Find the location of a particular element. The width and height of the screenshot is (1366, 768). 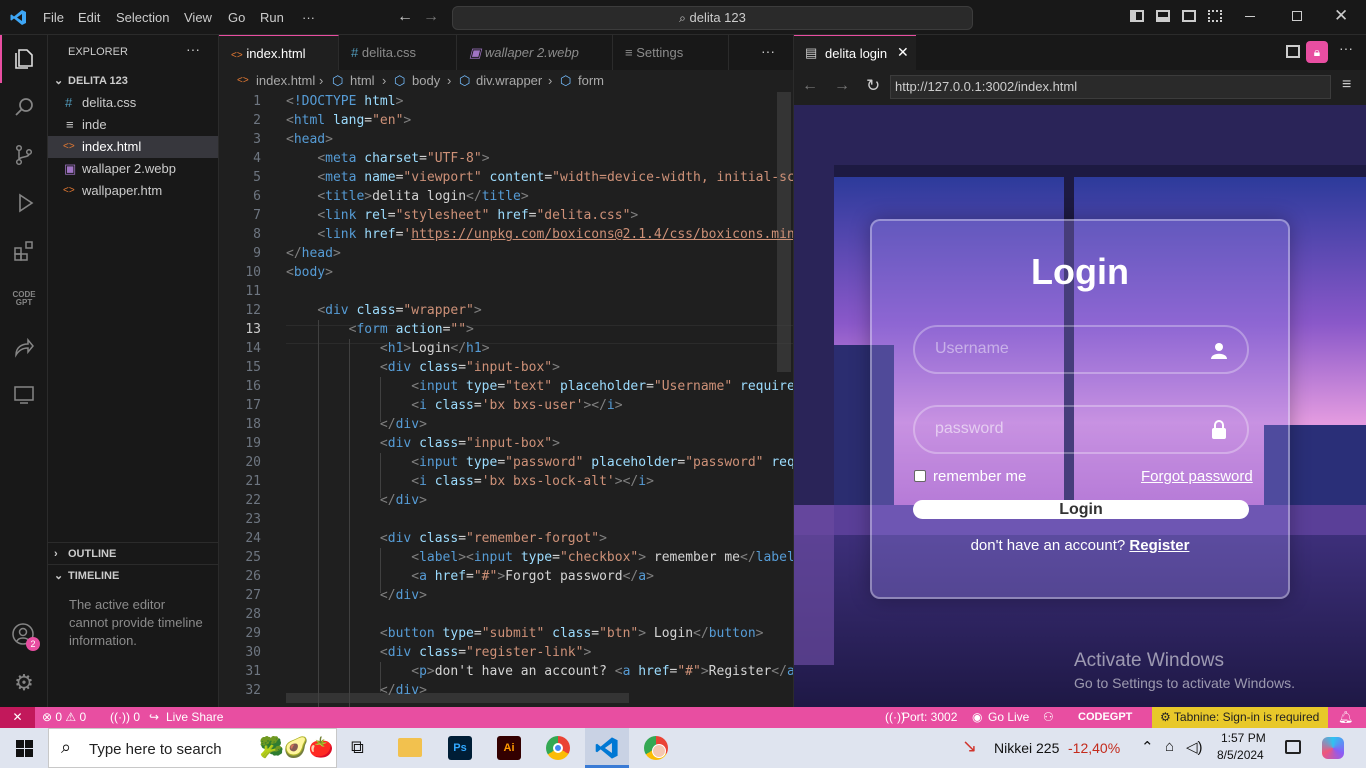

image-file-icon: ▣ is located at coordinates (70, 168).